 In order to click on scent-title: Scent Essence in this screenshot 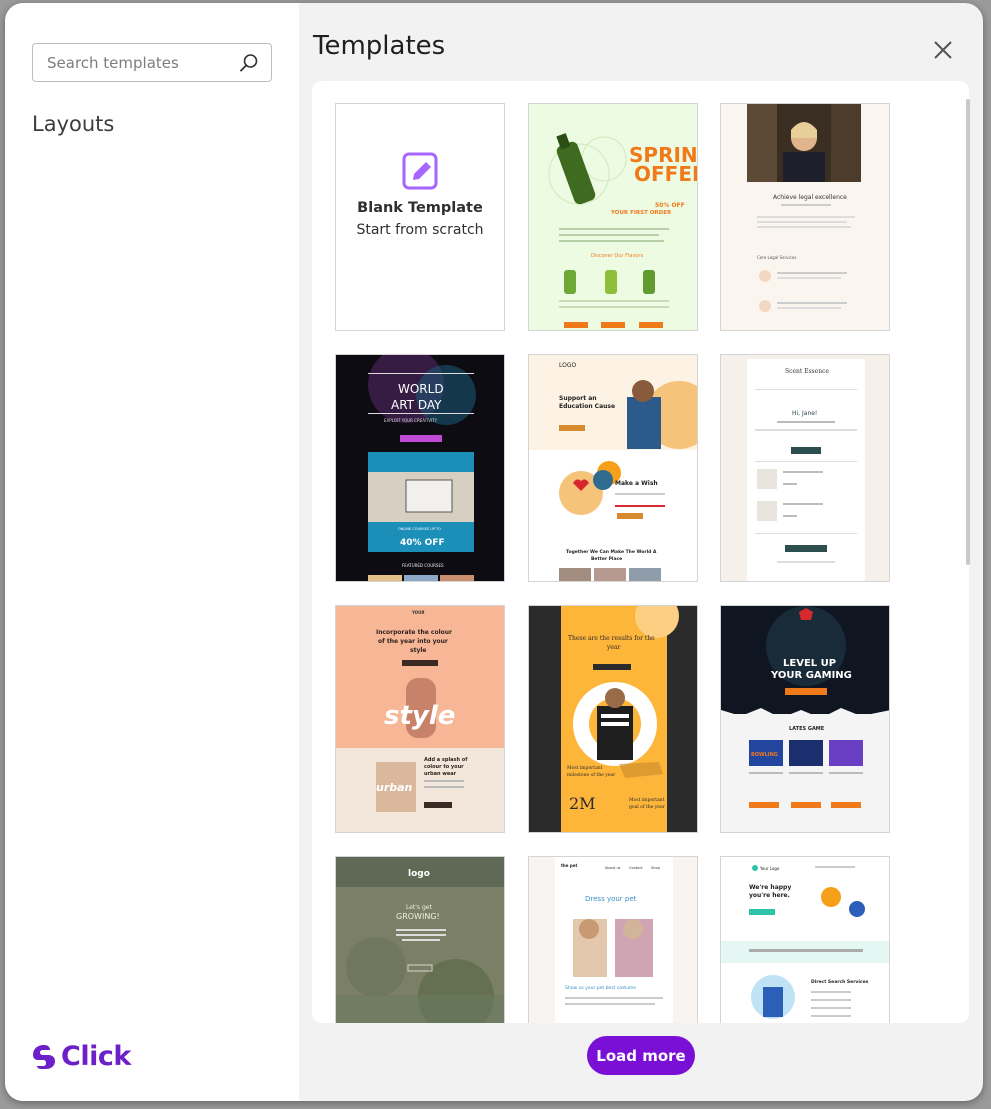, I will do `click(807, 371)`.